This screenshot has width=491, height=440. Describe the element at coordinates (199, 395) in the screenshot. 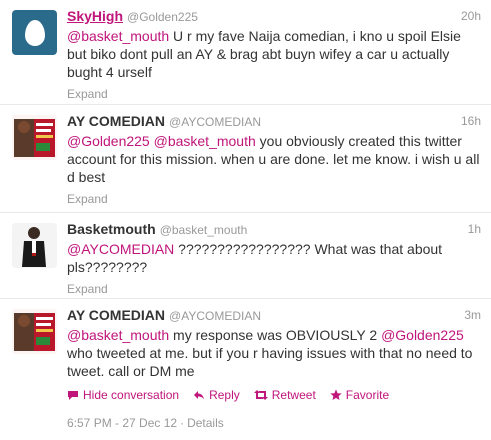

I see `reply-icon` at that location.